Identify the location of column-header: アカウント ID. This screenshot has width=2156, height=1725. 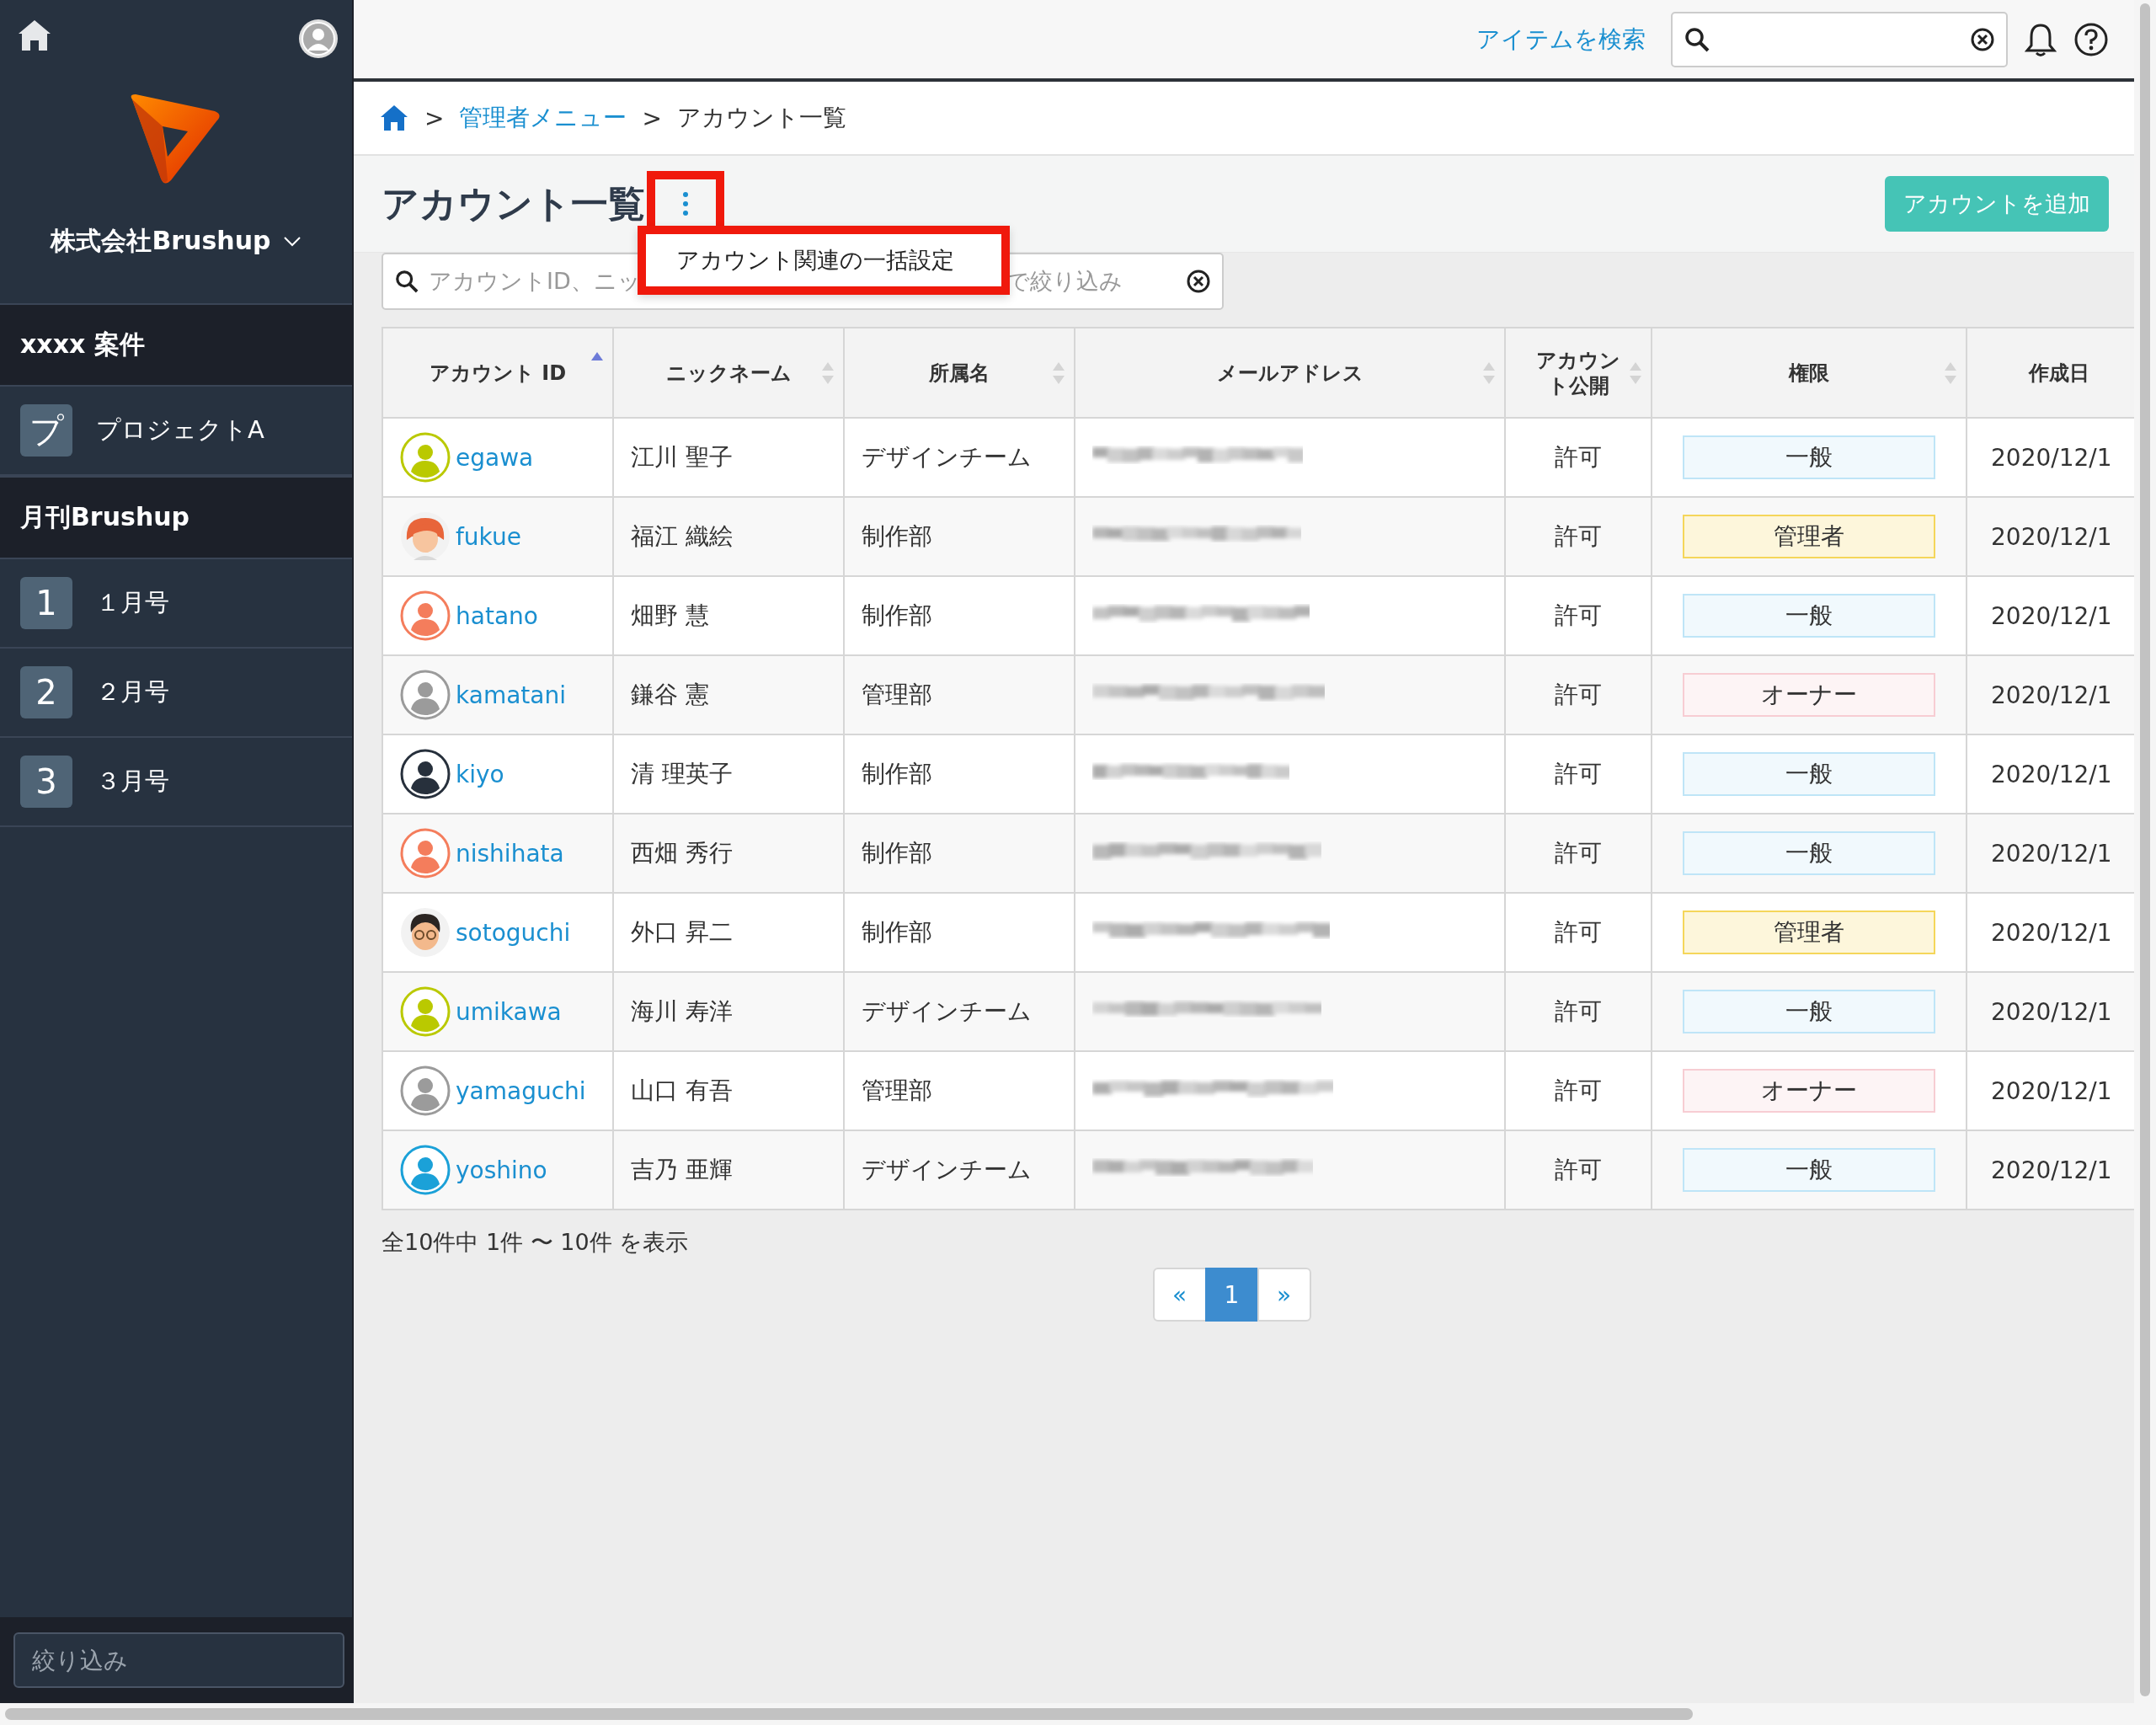
(497, 373).